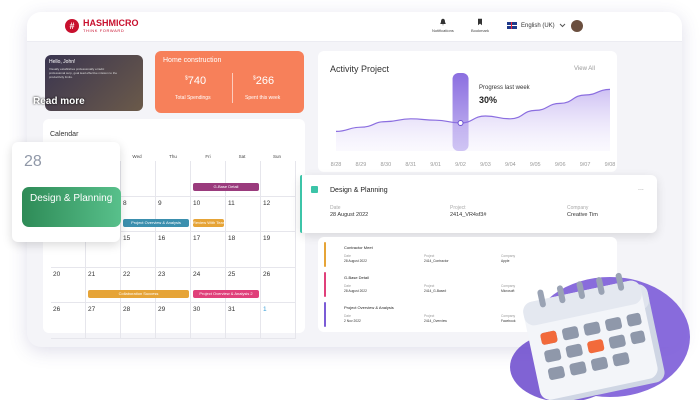  I want to click on language-selector: English (UK), so click(536, 25).